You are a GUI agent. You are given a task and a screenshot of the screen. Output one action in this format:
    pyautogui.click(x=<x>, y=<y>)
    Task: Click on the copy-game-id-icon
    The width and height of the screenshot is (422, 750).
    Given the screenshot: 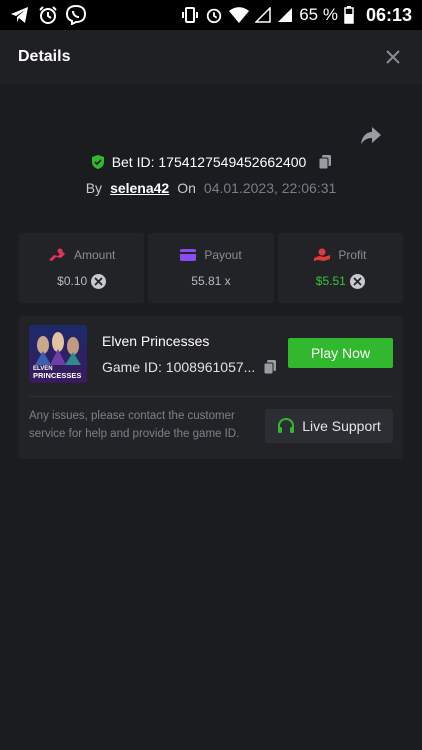 What is the action you would take?
    pyautogui.click(x=270, y=367)
    